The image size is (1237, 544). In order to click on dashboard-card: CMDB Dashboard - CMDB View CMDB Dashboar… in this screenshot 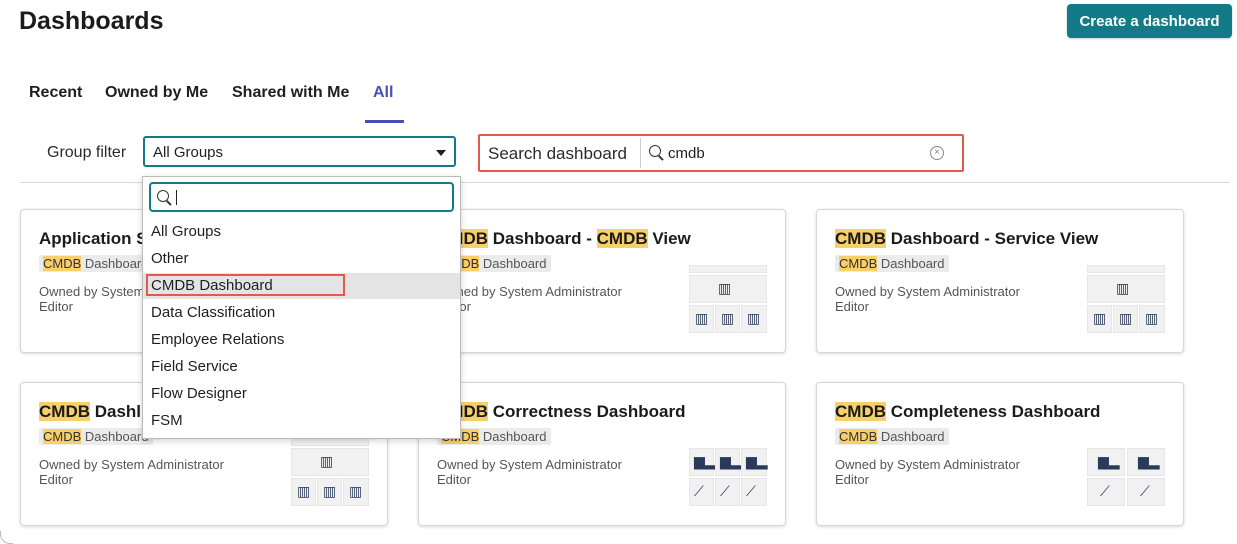, I will do `click(602, 281)`.